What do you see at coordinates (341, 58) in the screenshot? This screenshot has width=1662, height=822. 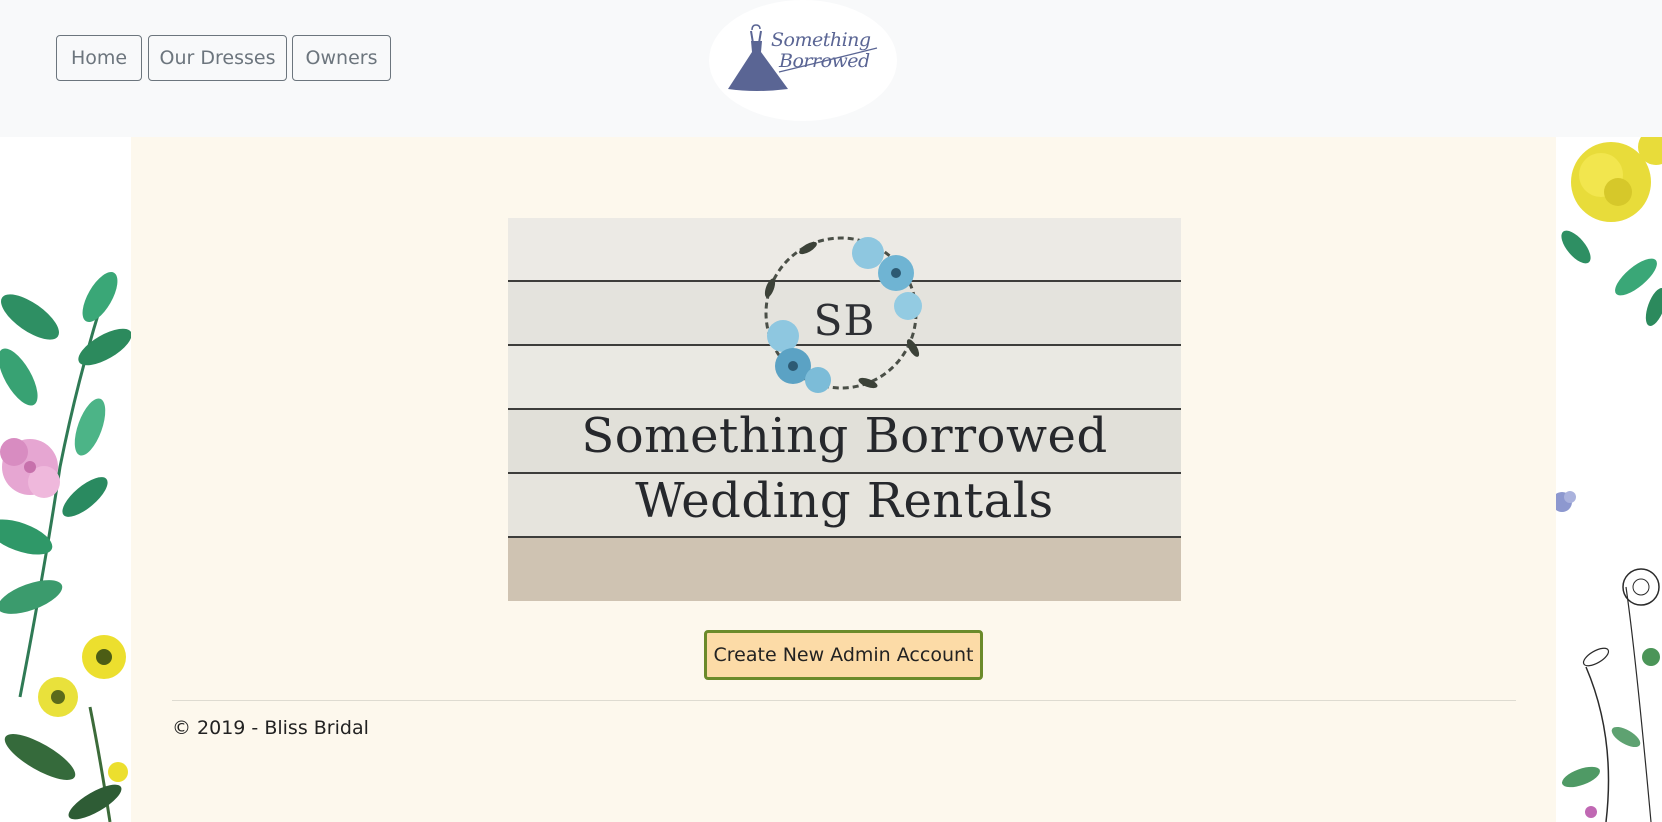 I see `nav-owners-button: Owners` at bounding box center [341, 58].